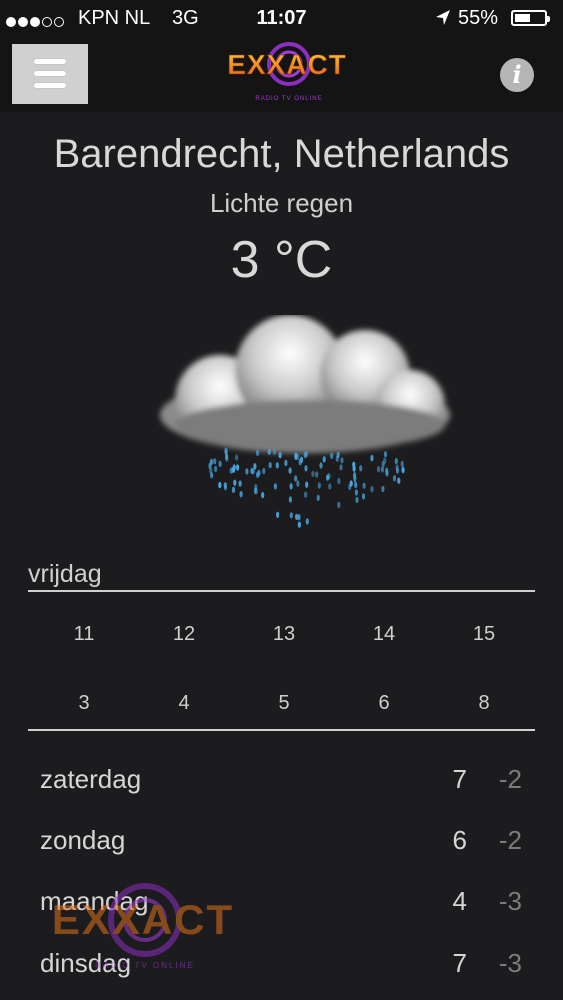 Image resolution: width=563 pixels, height=1000 pixels. What do you see at coordinates (65, 574) in the screenshot?
I see `today-label: vrijdag` at bounding box center [65, 574].